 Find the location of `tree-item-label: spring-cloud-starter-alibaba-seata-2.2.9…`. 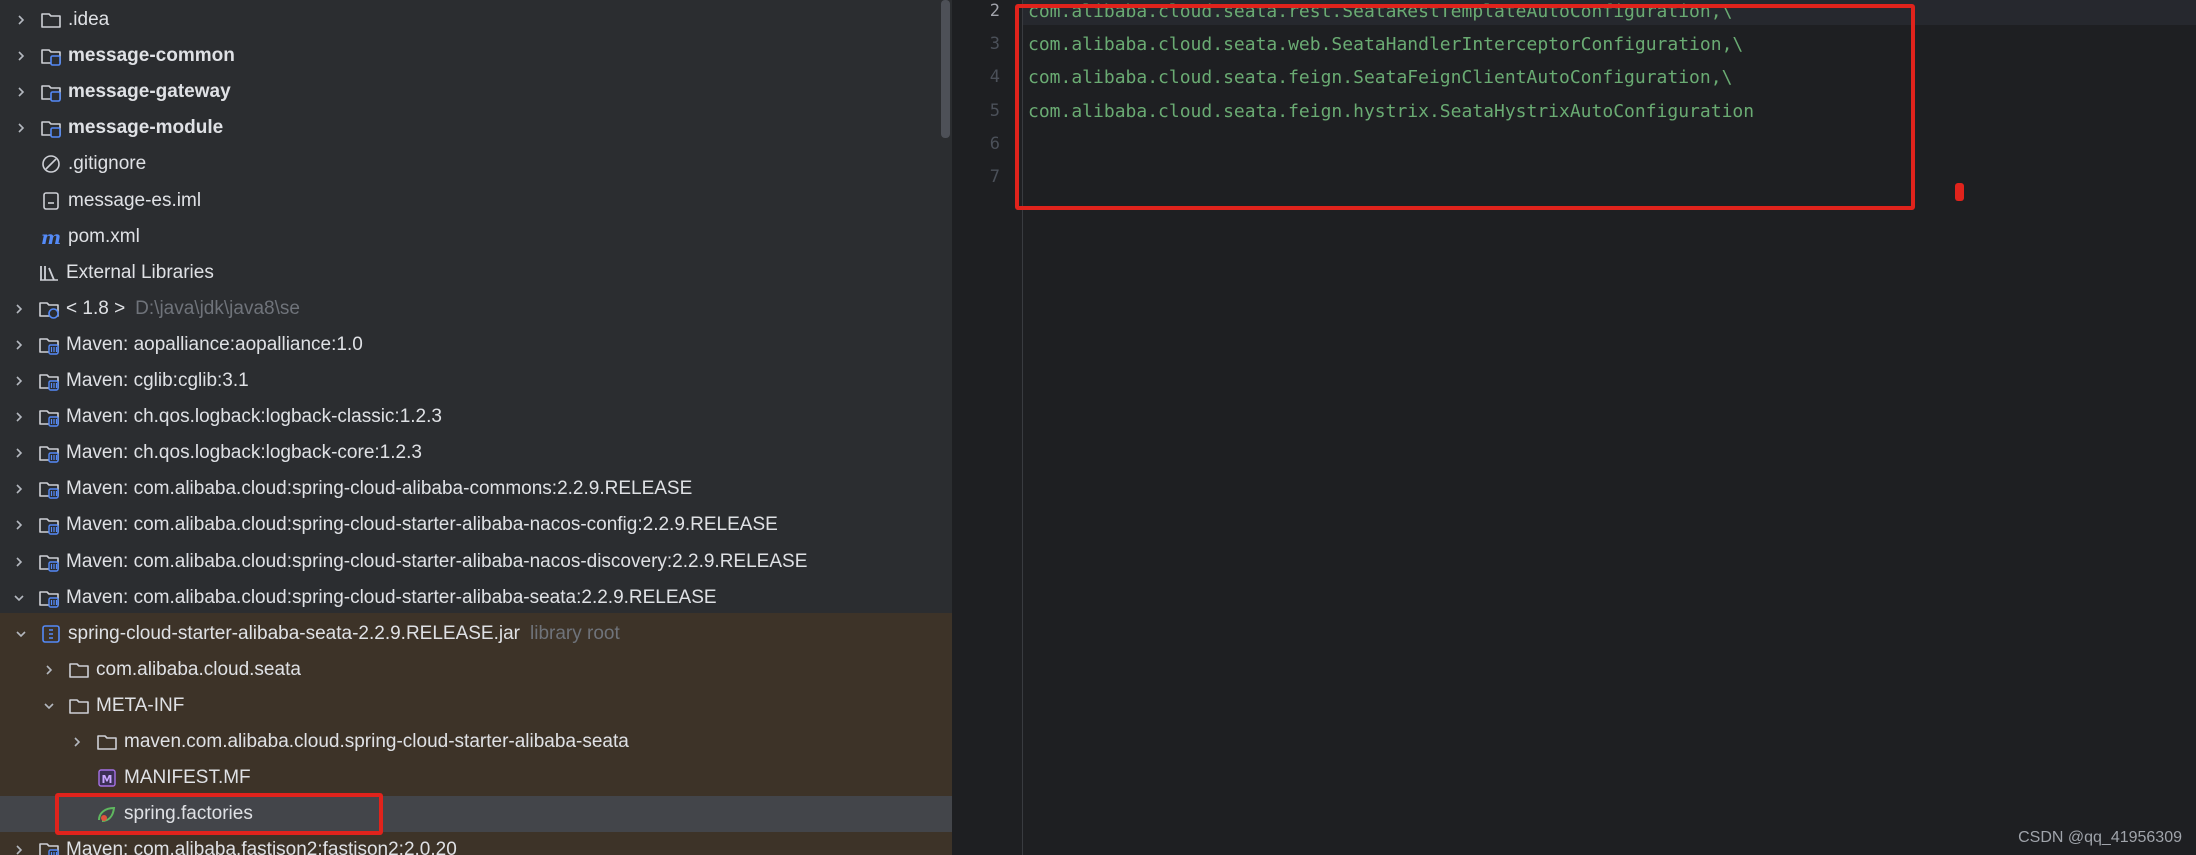

tree-item-label: spring-cloud-starter-alibaba-seata-2.2.9… is located at coordinates (294, 633).